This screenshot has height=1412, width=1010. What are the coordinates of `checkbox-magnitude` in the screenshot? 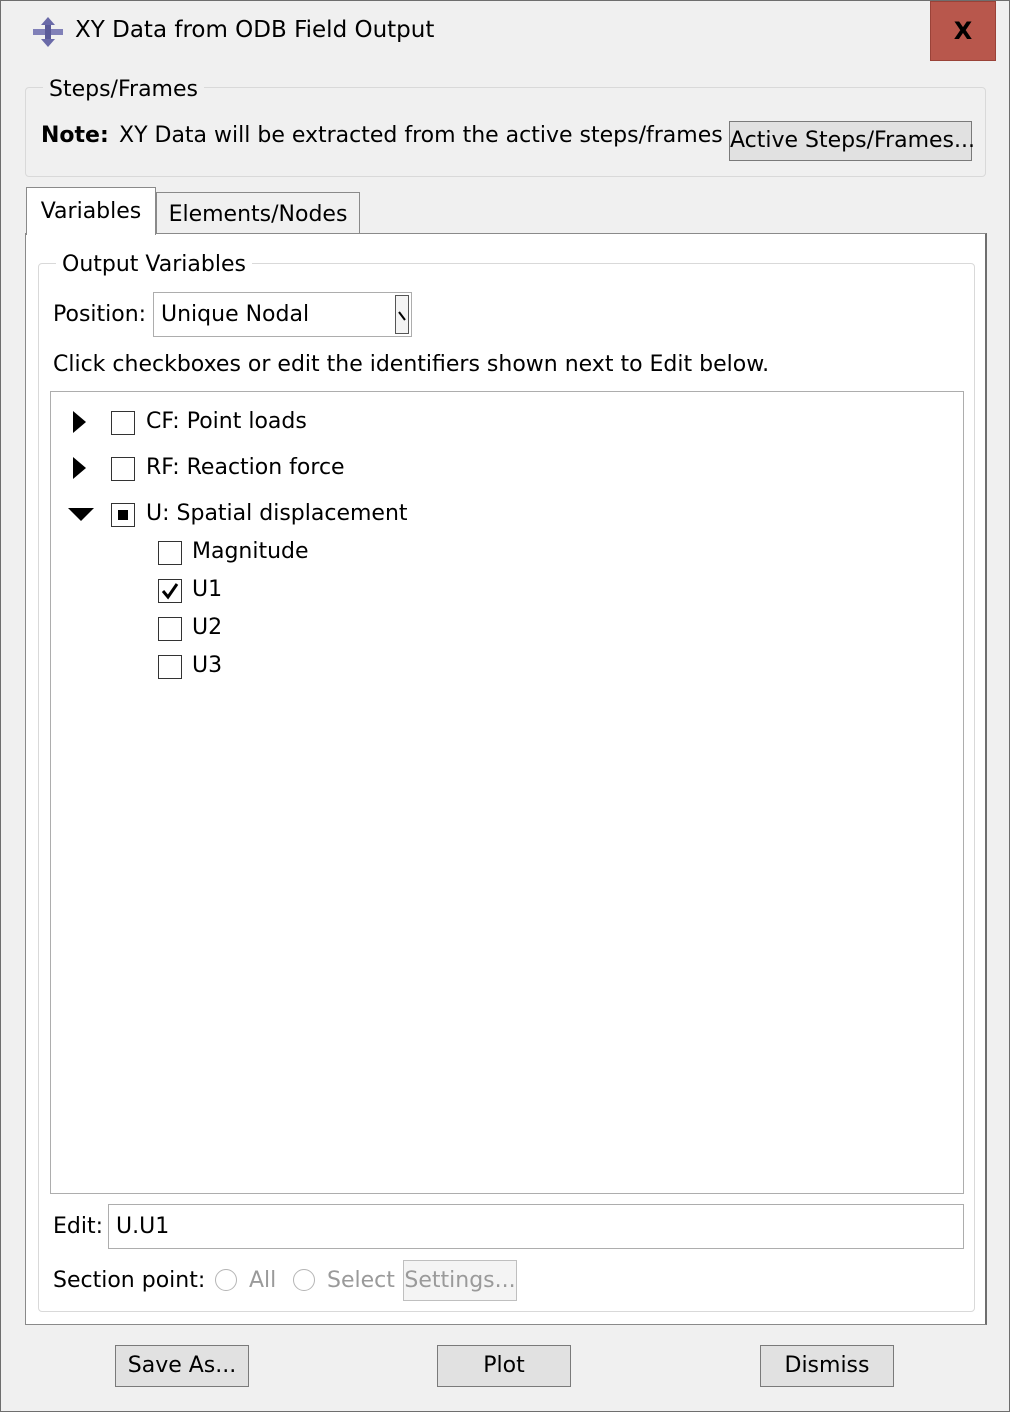 It's located at (170, 553).